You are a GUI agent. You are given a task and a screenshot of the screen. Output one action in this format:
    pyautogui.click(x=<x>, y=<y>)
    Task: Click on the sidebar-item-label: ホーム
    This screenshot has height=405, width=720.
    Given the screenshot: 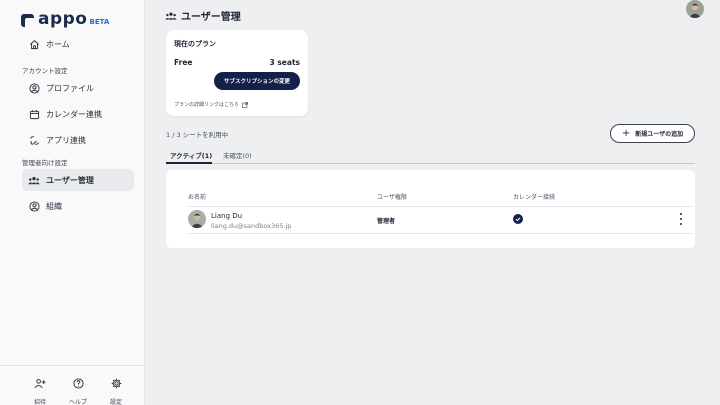 What is the action you would take?
    pyautogui.click(x=58, y=44)
    